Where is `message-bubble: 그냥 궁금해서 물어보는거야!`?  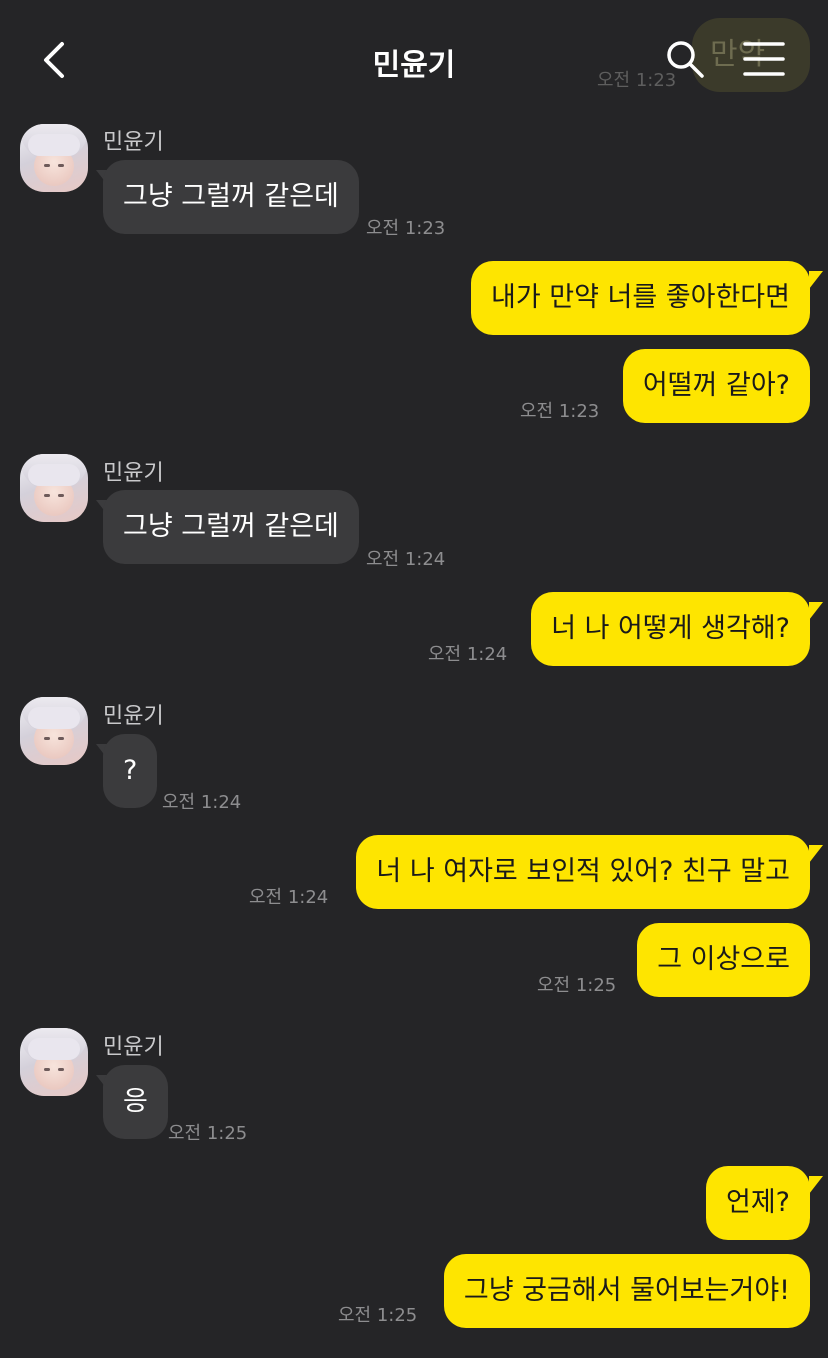
message-bubble: 그냥 궁금해서 물어보는거야! is located at coordinates (626, 1291).